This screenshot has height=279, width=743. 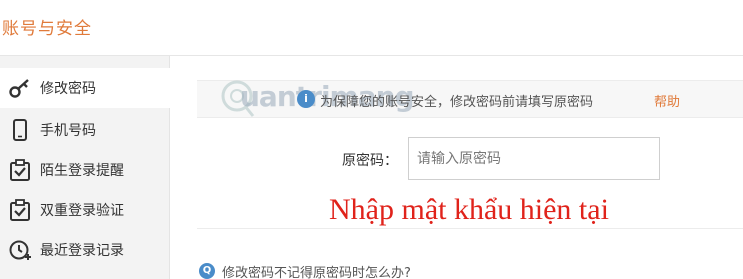 What do you see at coordinates (68, 89) in the screenshot?
I see `sidebar-item-label: 修改密码` at bounding box center [68, 89].